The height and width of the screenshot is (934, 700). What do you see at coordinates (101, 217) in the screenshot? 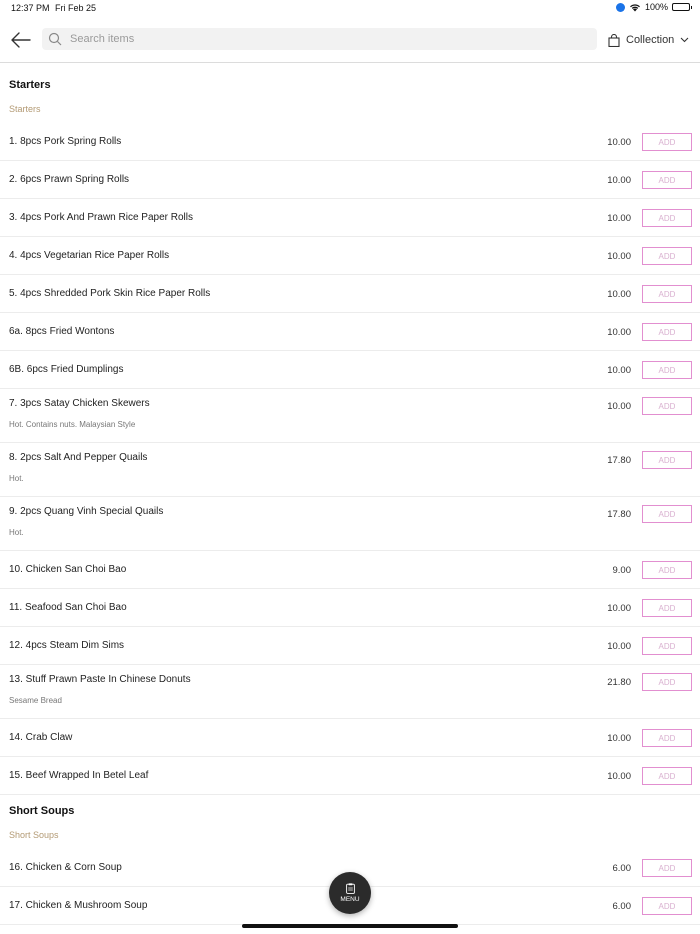
I see `item-name: 3. 4pcs Pork And Prawn Rice Paper Rolls` at bounding box center [101, 217].